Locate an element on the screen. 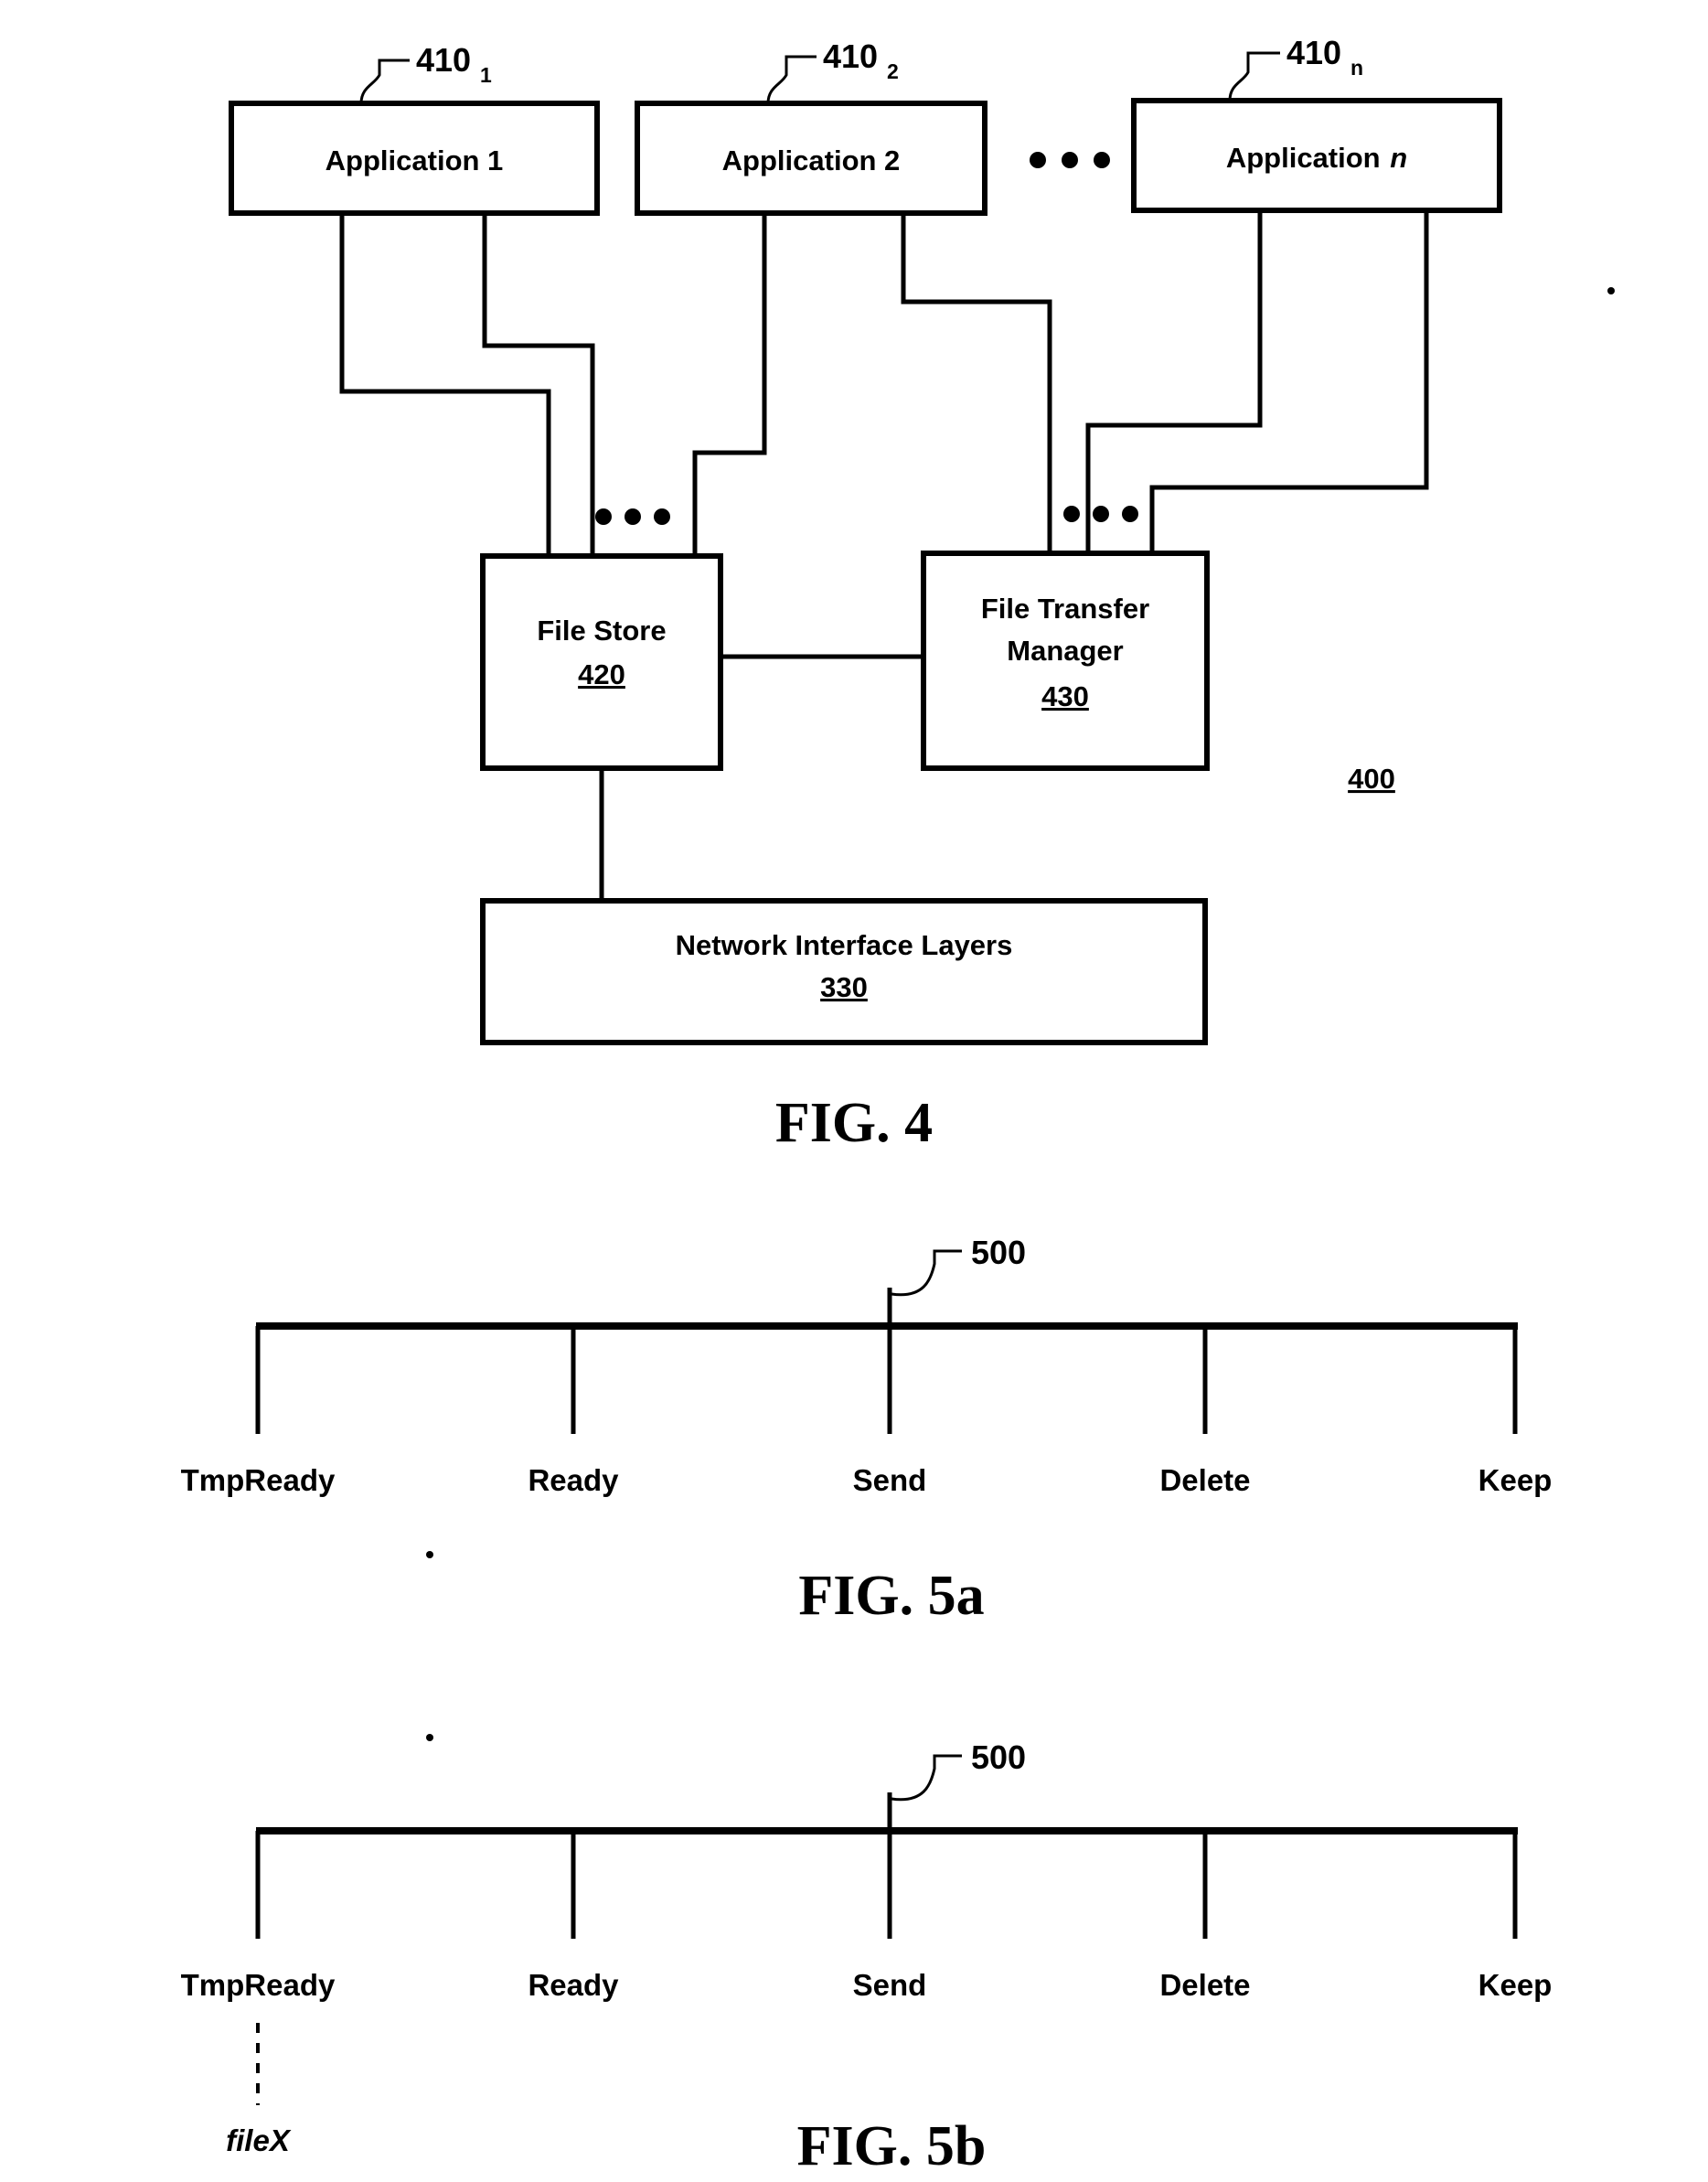 This screenshot has height=2182, width=1708. ref-410-n-subscript: n is located at coordinates (1357, 68).